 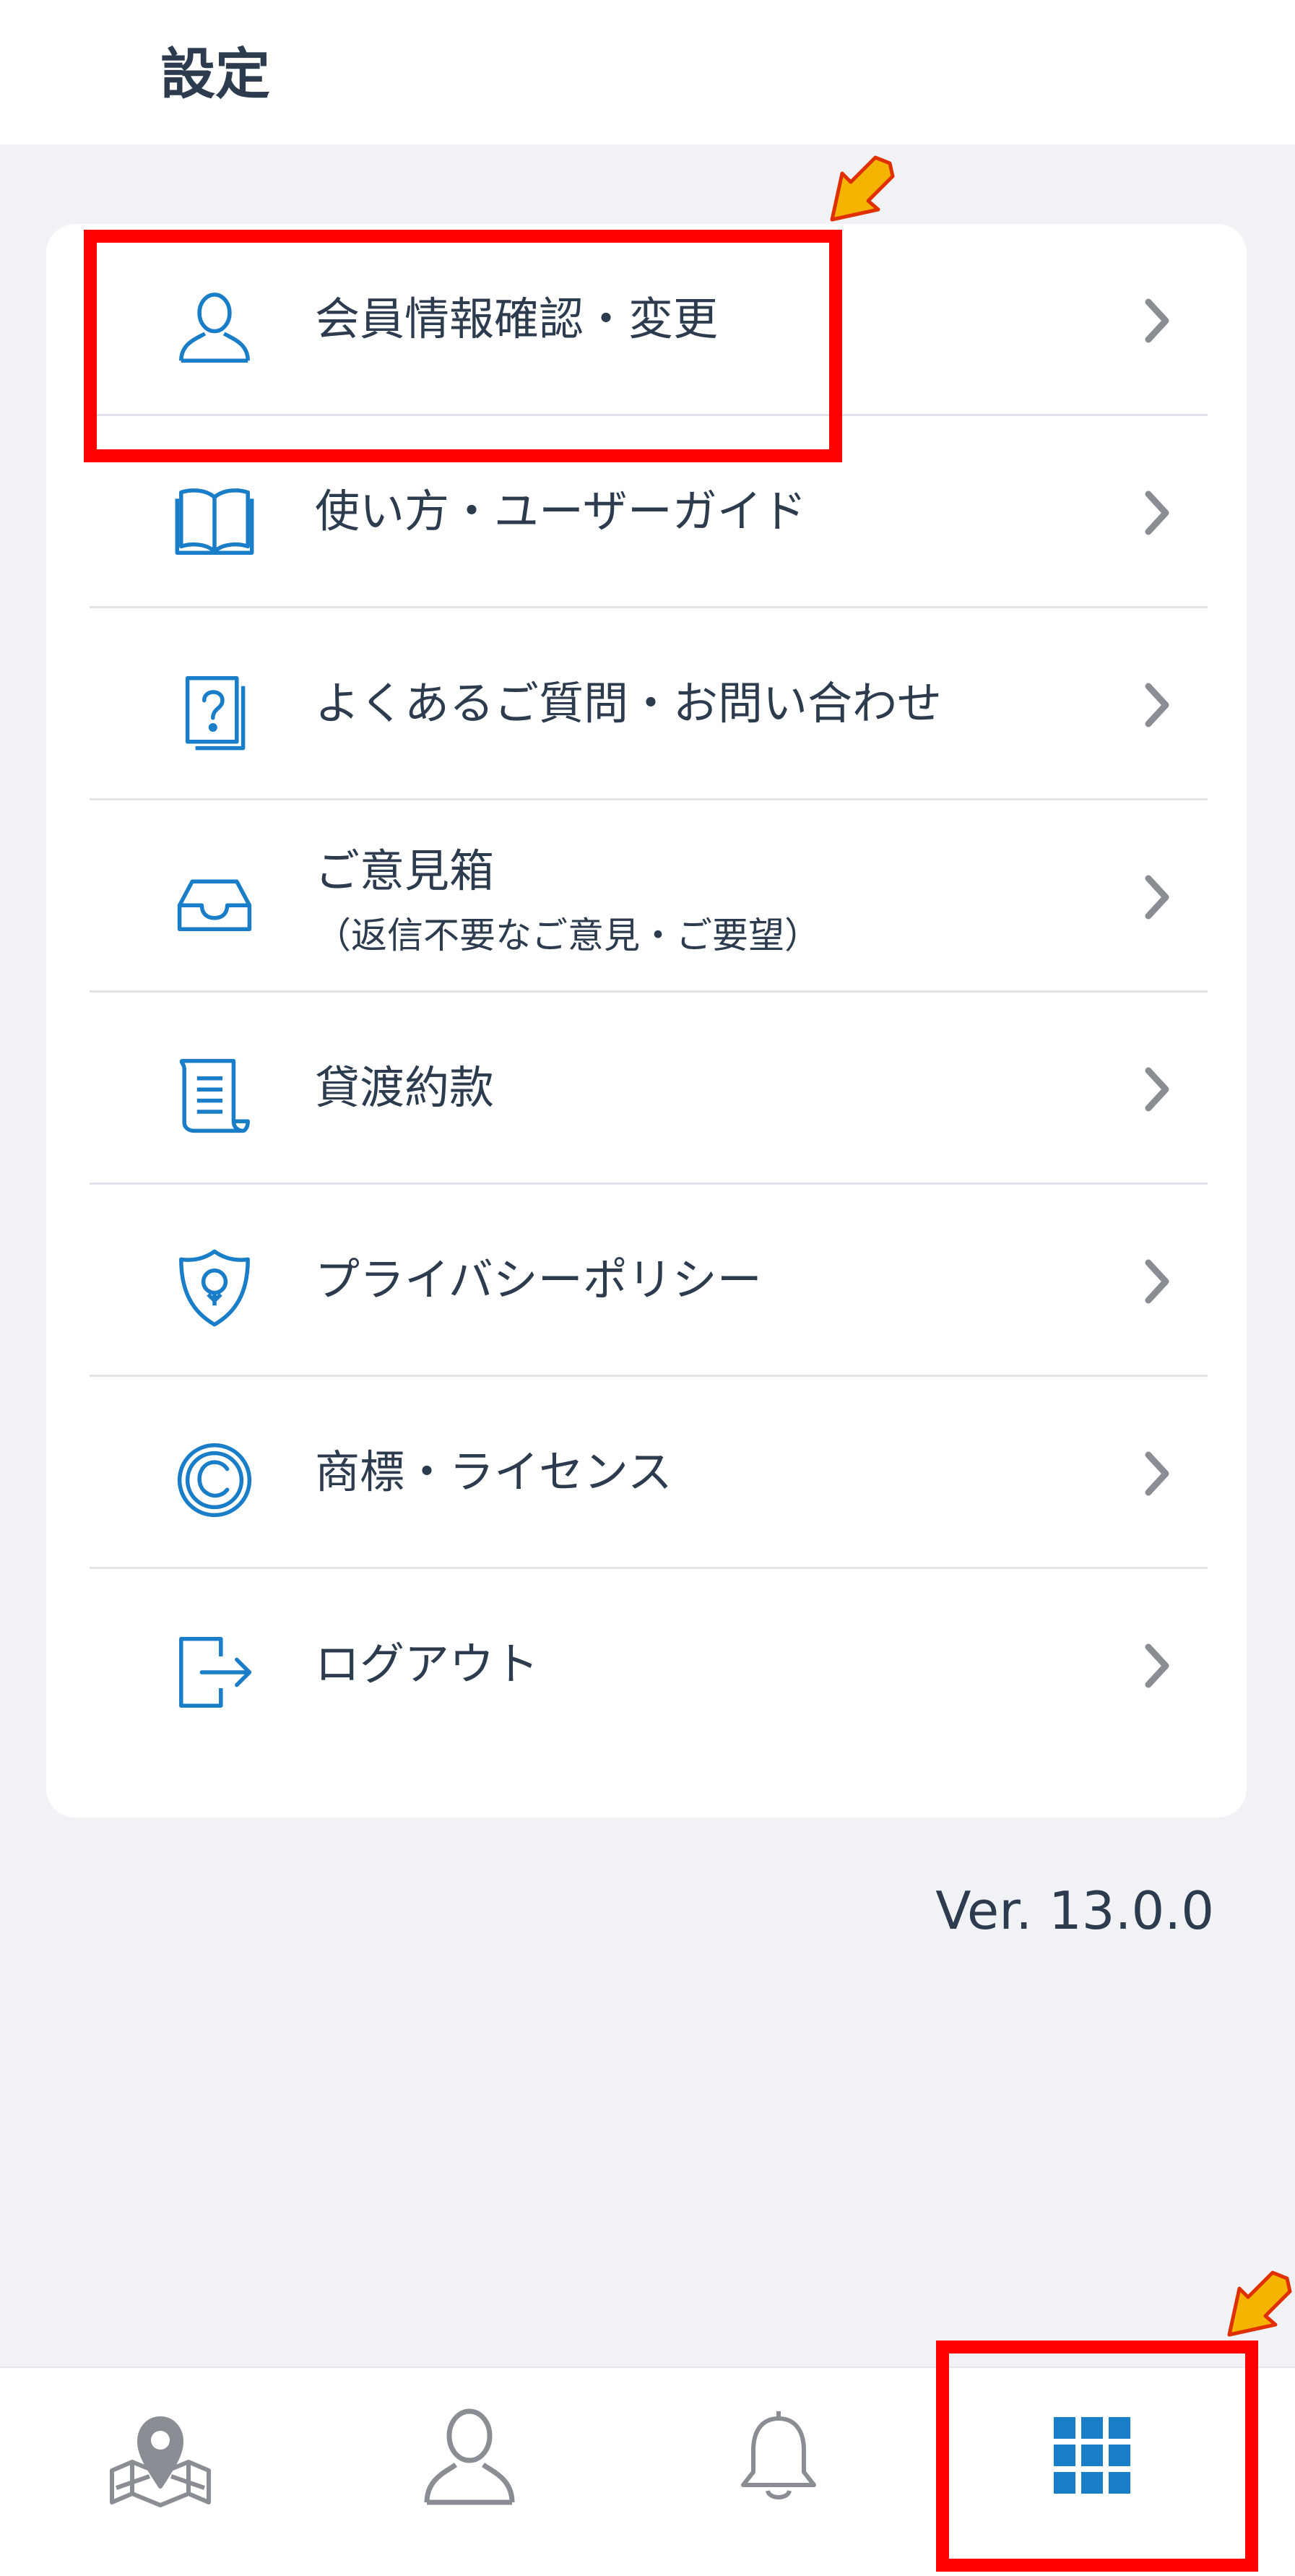 I want to click on menu-item-rental-terms: 貸渡約款, so click(x=649, y=1089).